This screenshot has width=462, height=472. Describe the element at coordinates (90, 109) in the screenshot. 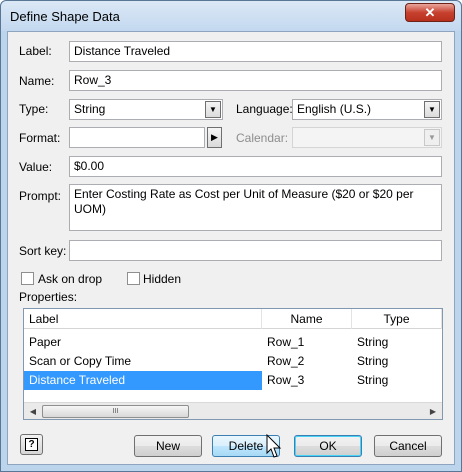

I see `type-value: String` at that location.